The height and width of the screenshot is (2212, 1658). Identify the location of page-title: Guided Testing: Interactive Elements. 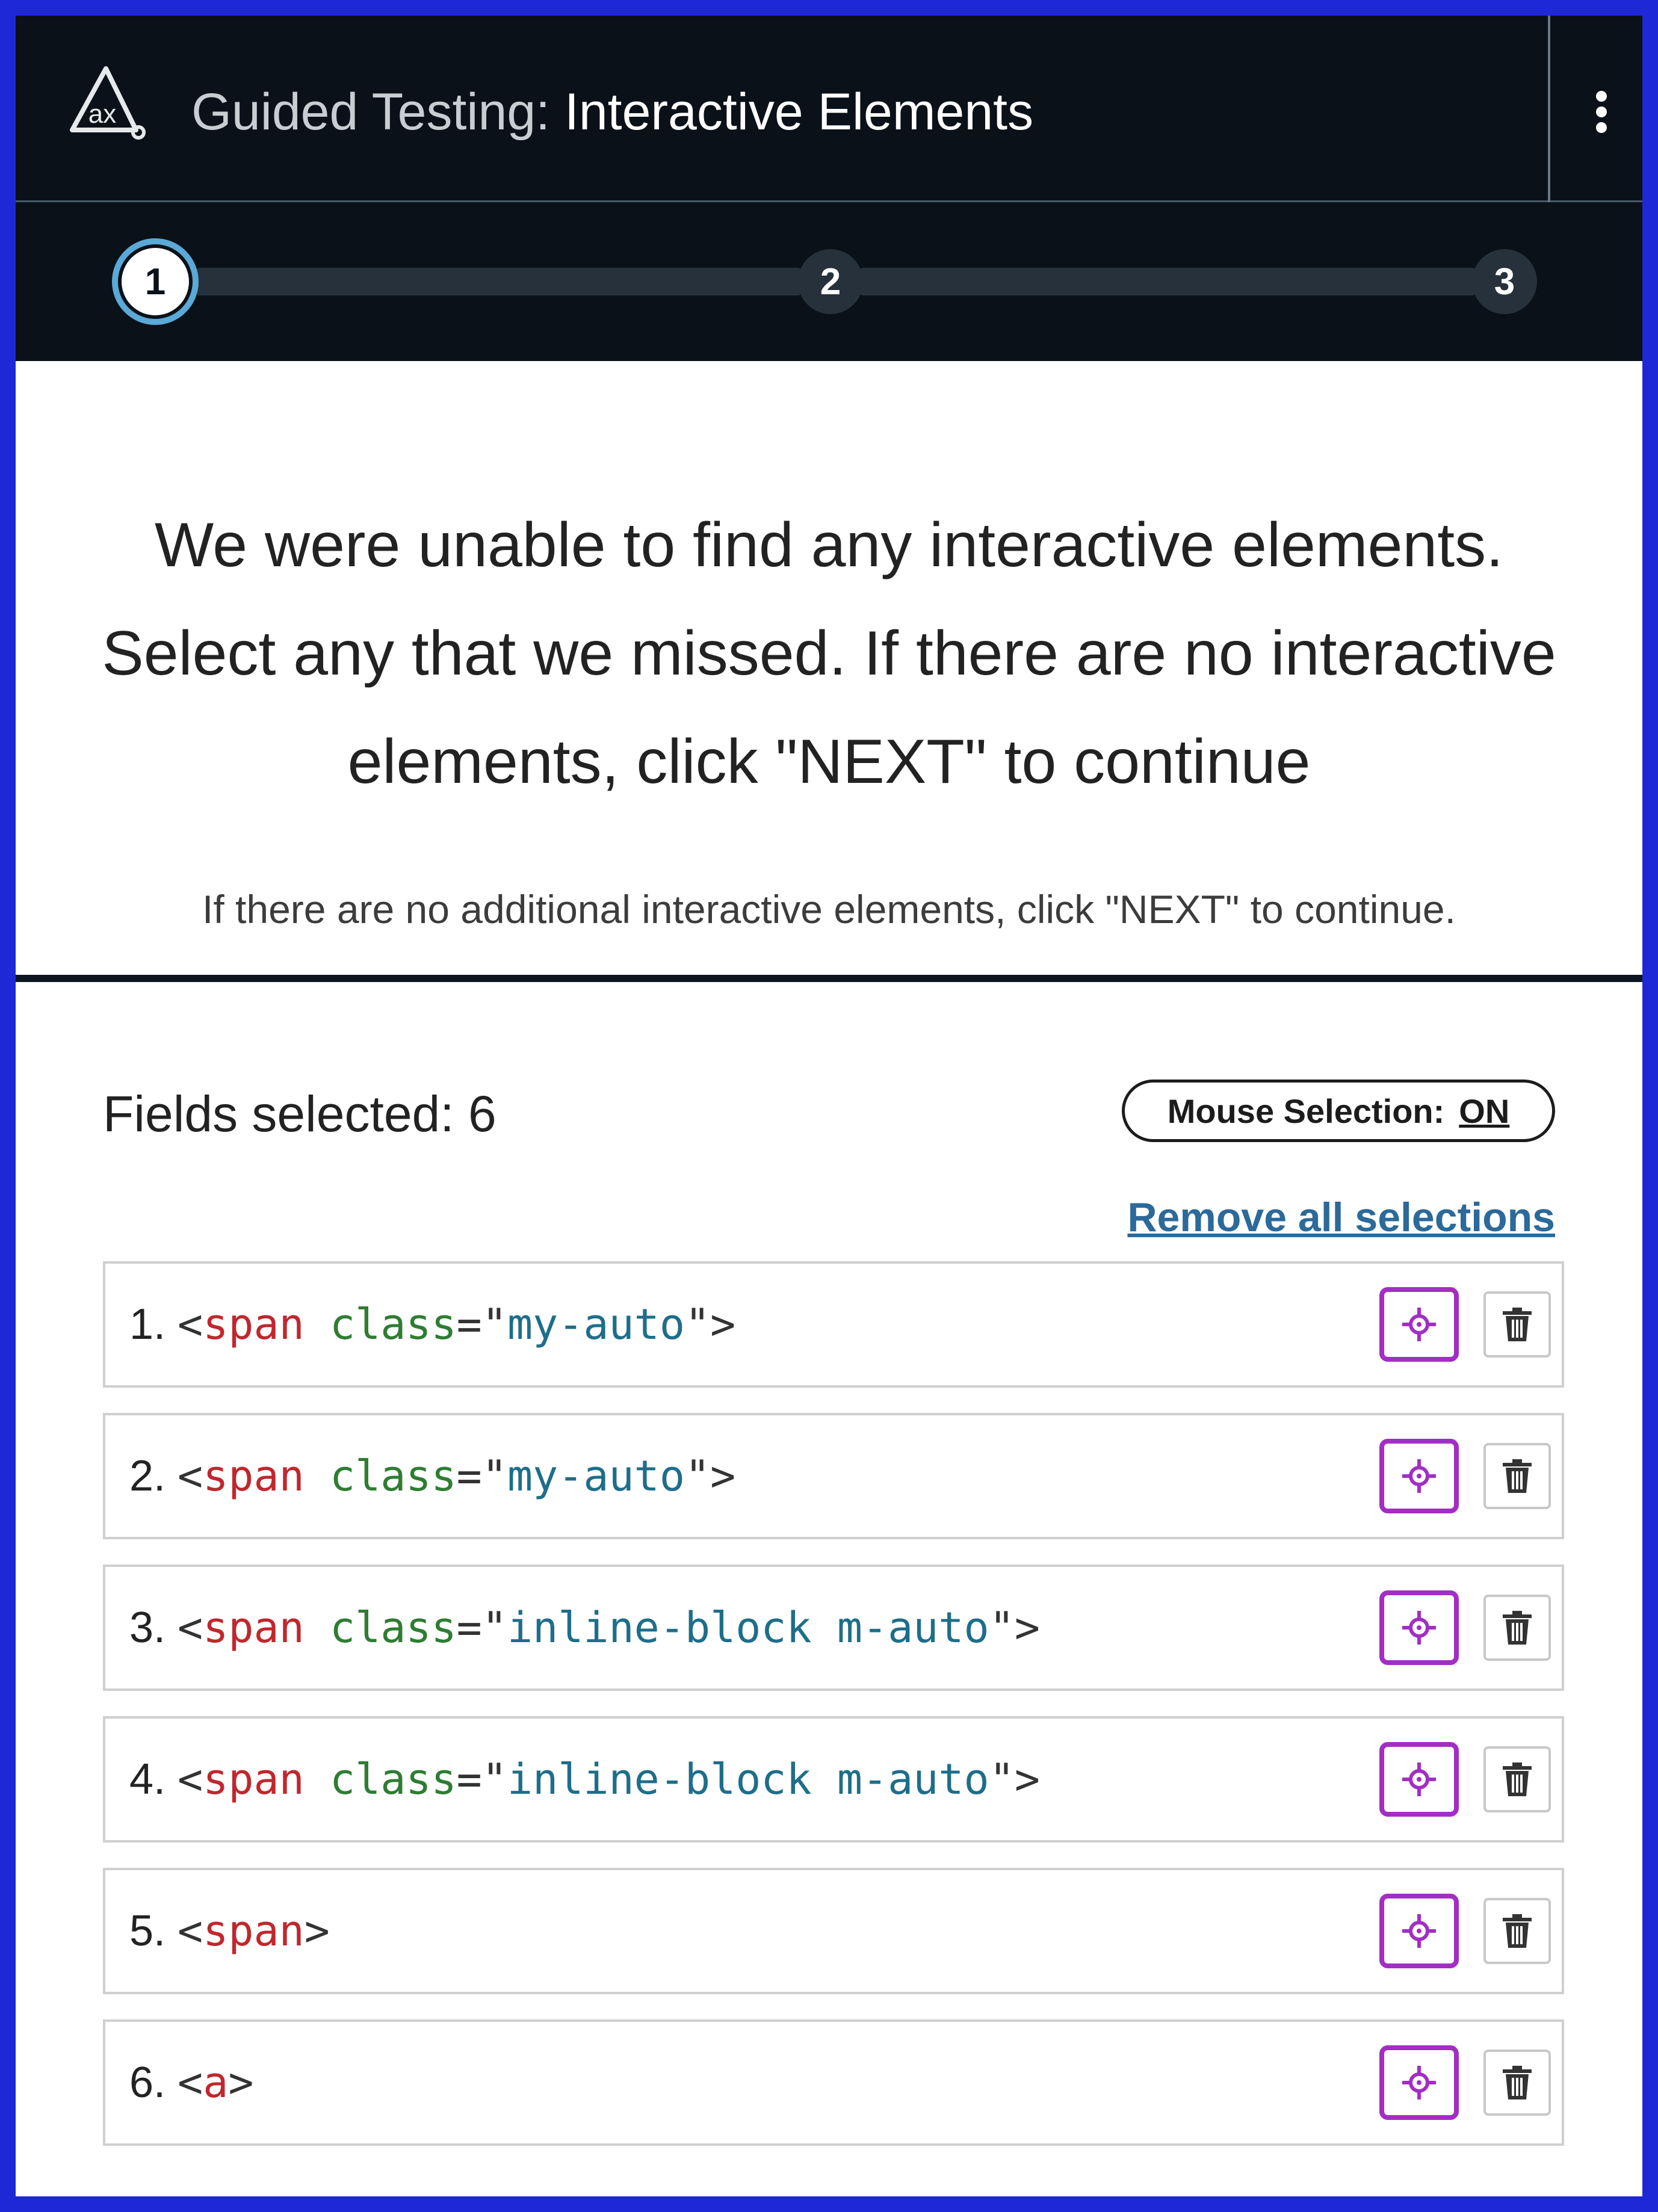
(612, 112).